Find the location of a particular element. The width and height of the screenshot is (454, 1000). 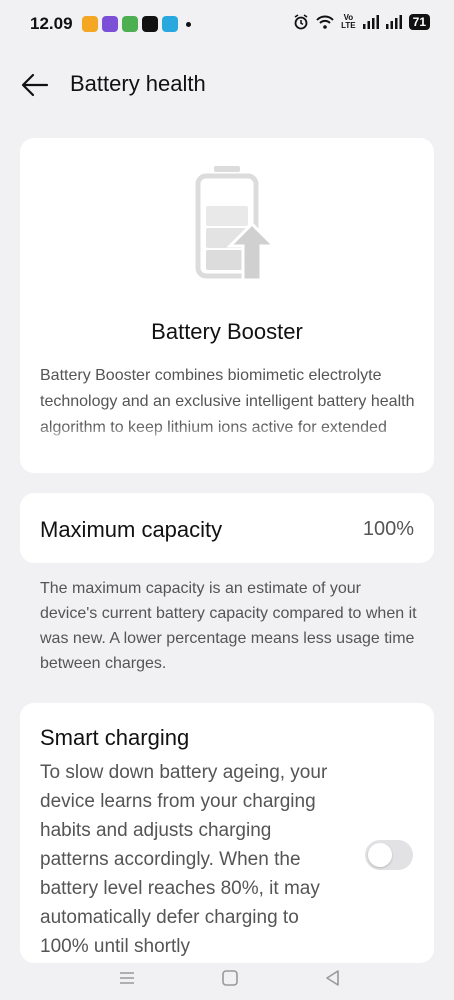

status-bar: 12.09 Vo LTE 71 is located at coordinates (227, 25).